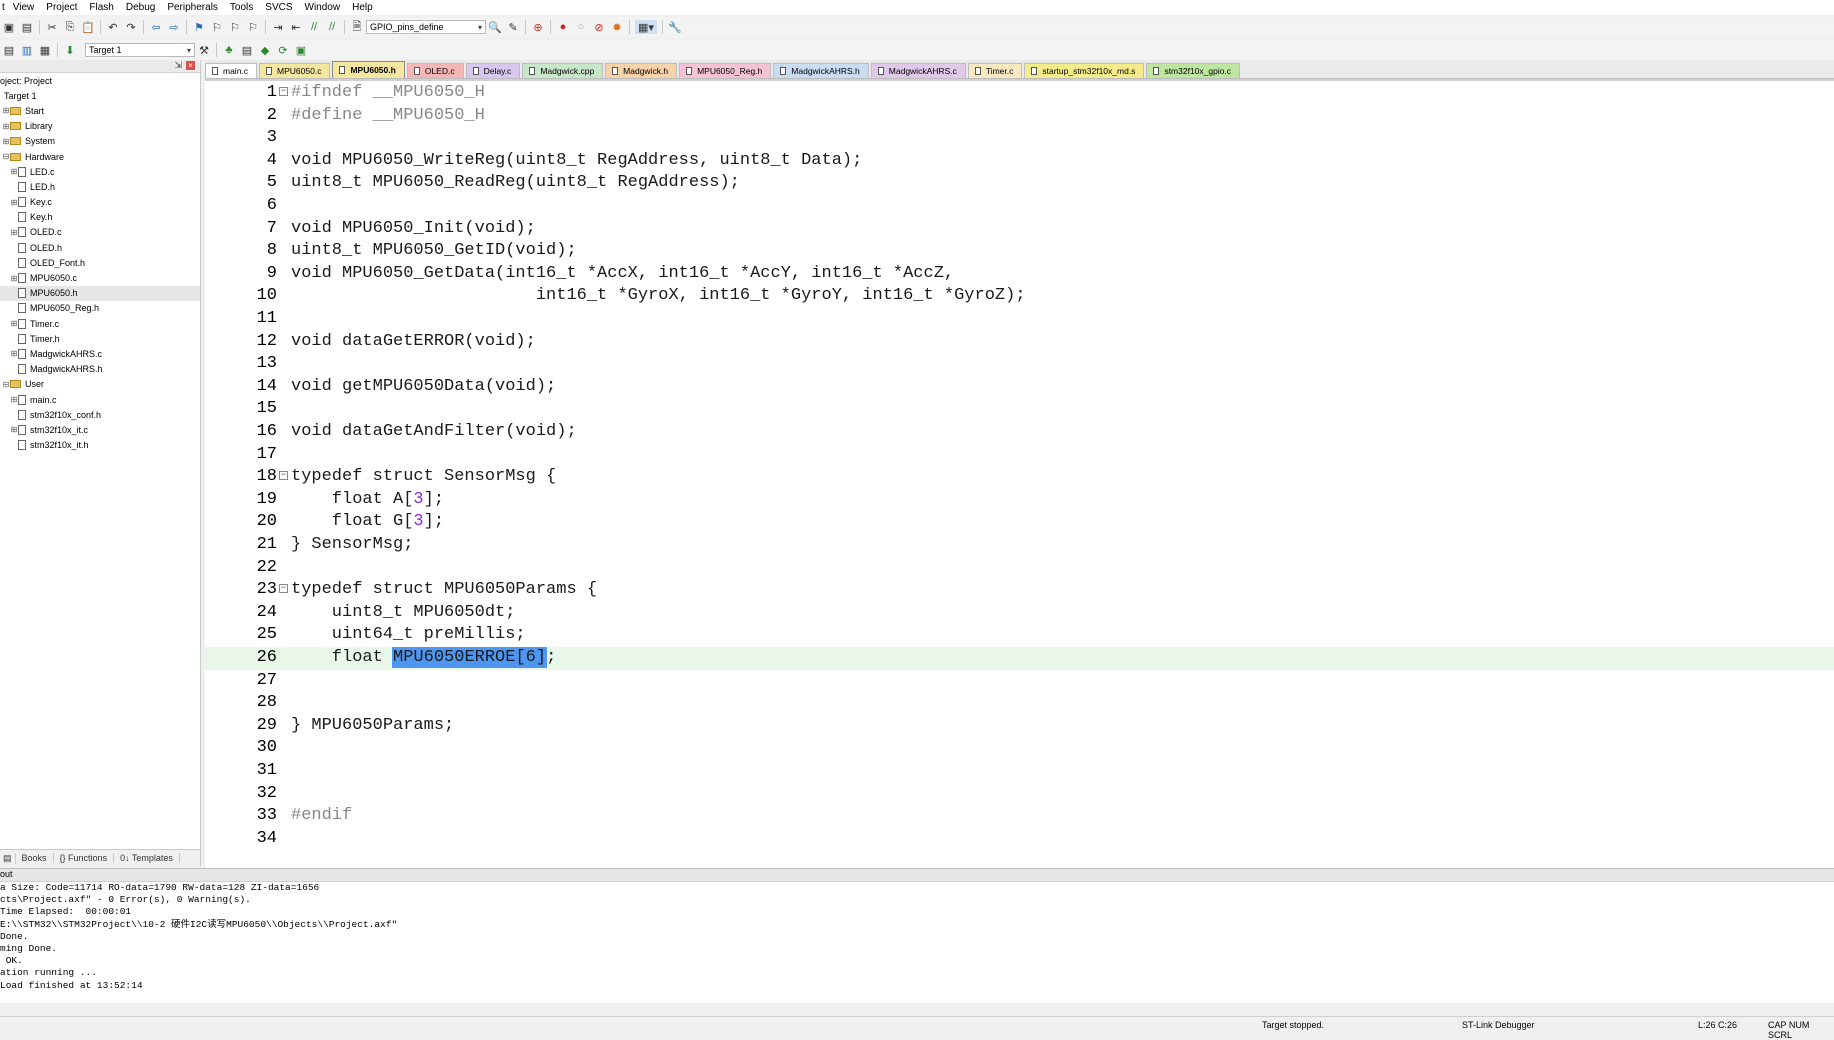  I want to click on tree-item: ⊞ LED.c, so click(100, 171).